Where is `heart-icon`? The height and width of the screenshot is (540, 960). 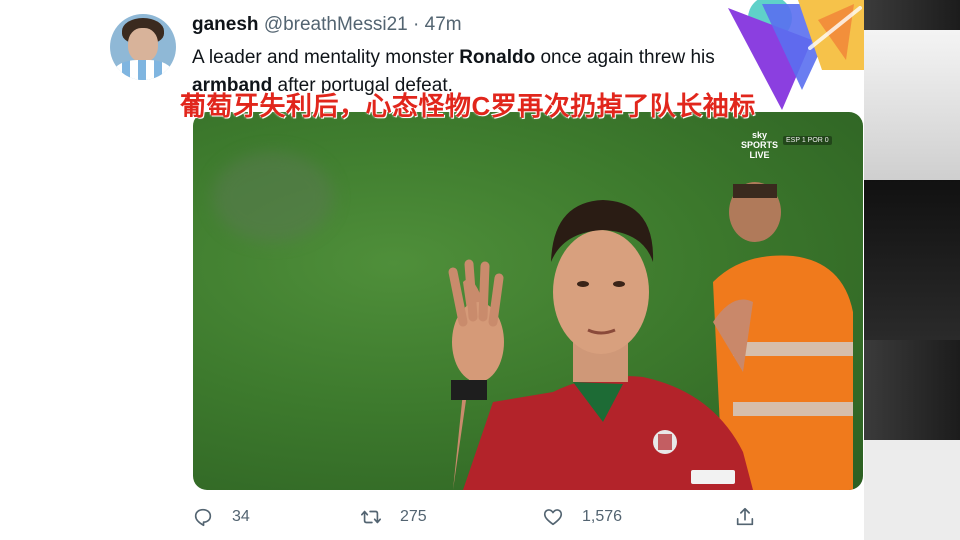 heart-icon is located at coordinates (553, 517).